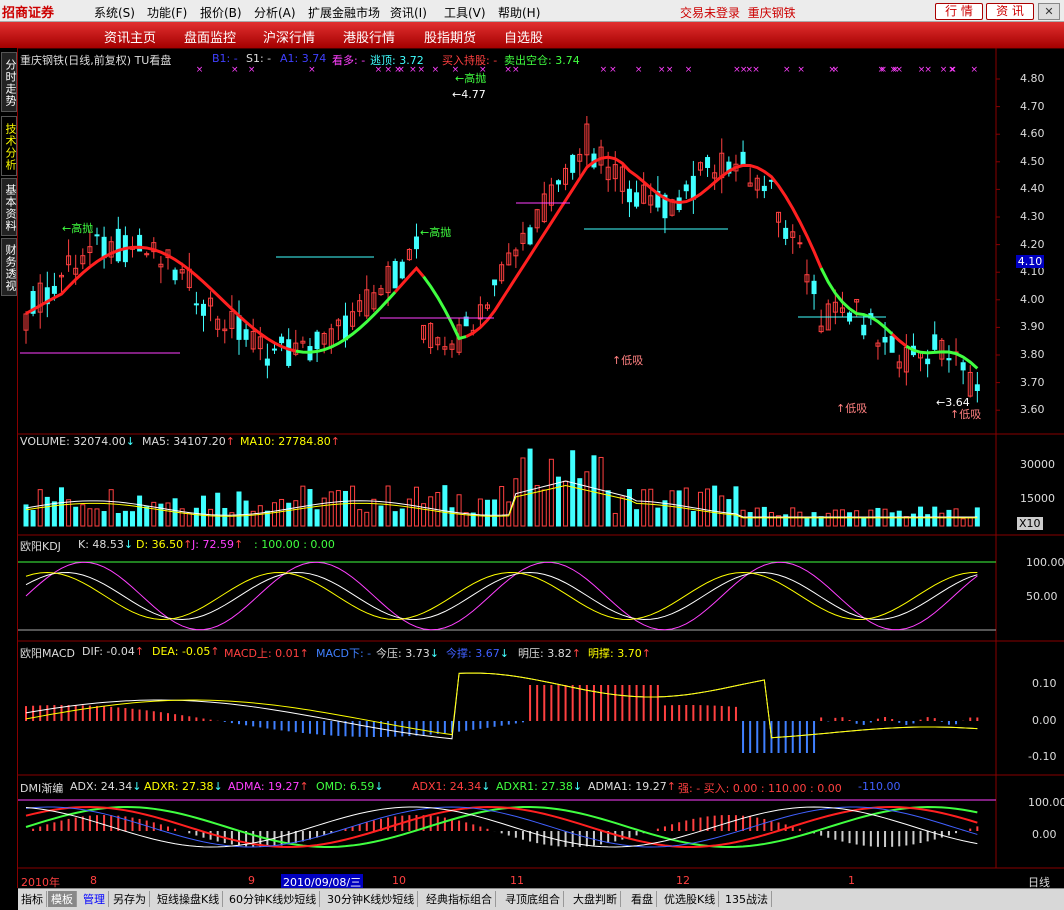 Image resolution: width=1064 pixels, height=910 pixels. I want to click on tab-intraday: 分时走势, so click(9, 82).